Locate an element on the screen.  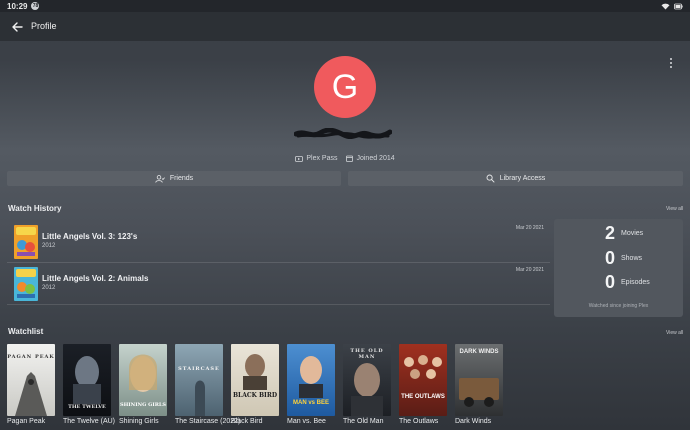
friends-button: Friends is located at coordinates (174, 178).